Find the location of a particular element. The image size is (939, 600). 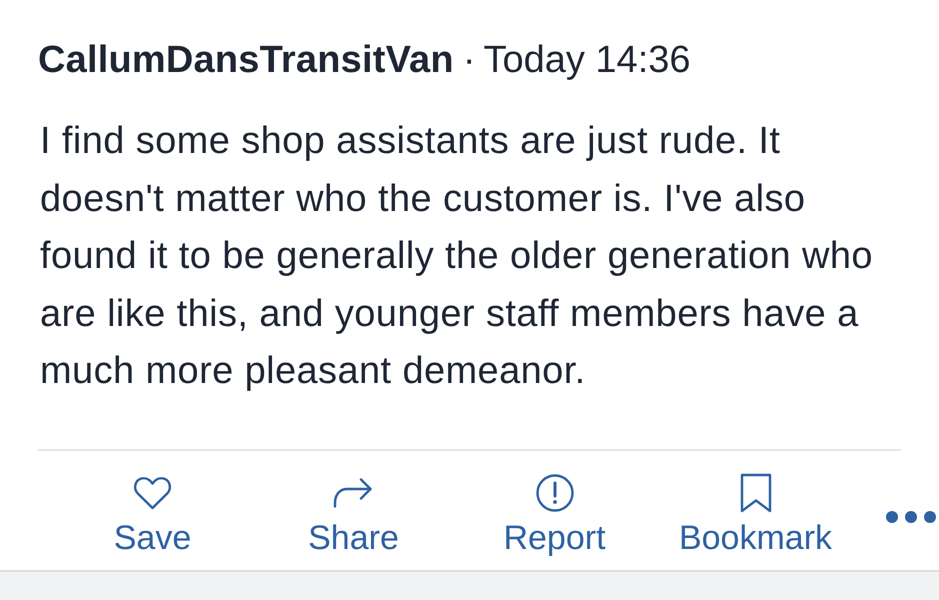

action-button: Bookmark is located at coordinates (755, 503).